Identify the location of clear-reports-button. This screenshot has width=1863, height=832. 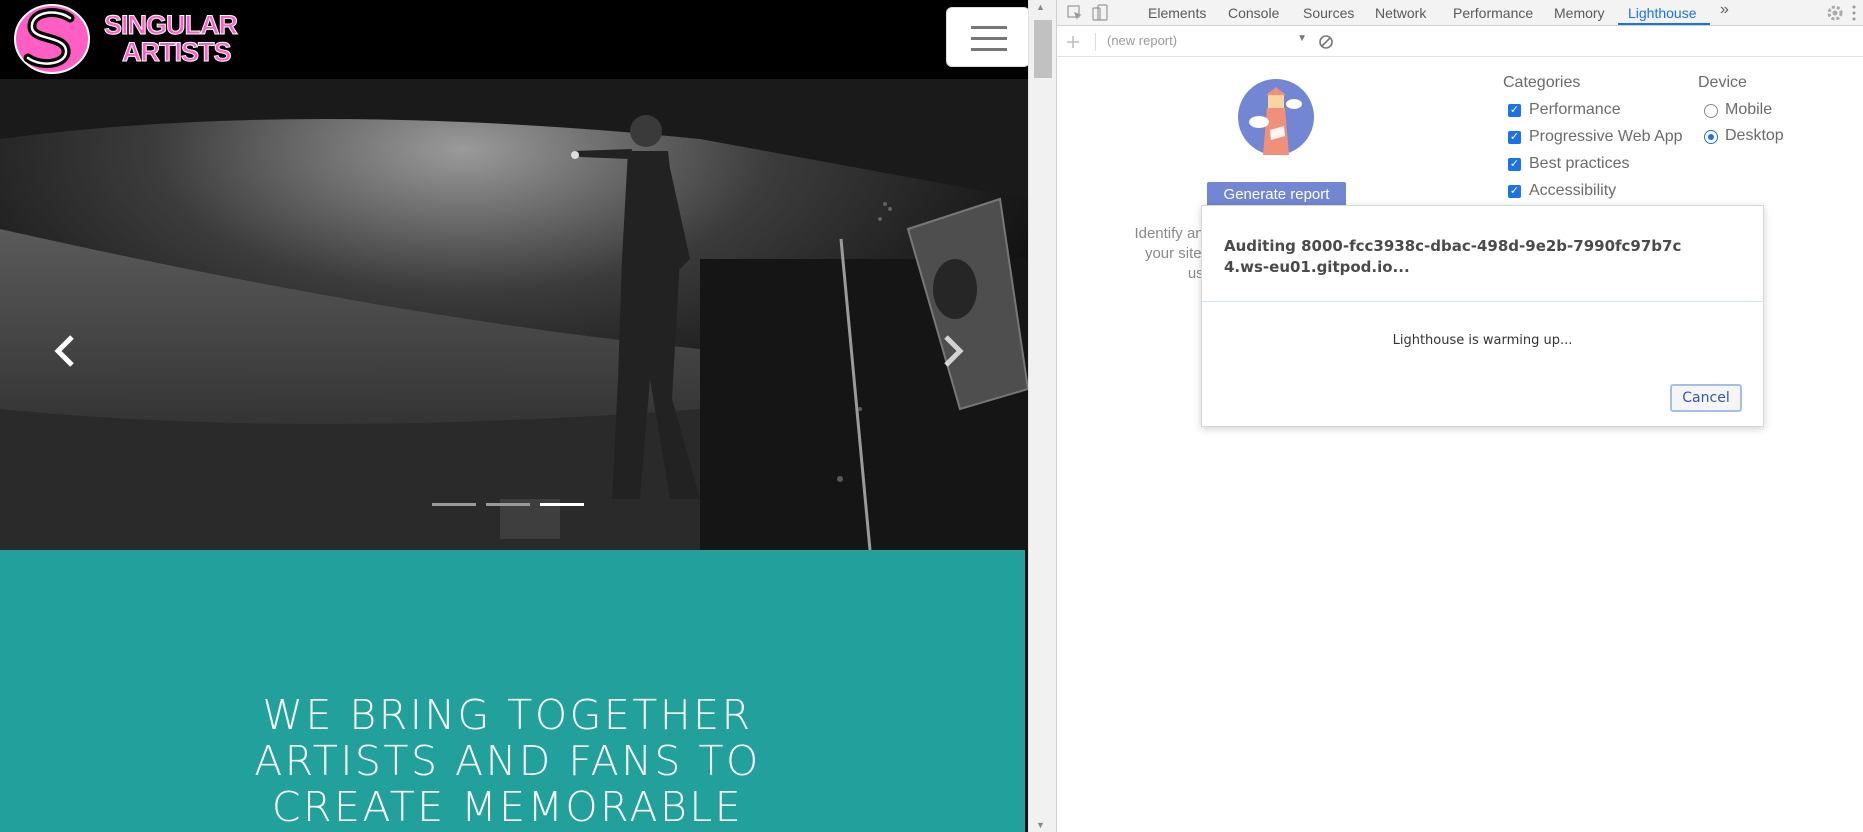
(1326, 42).